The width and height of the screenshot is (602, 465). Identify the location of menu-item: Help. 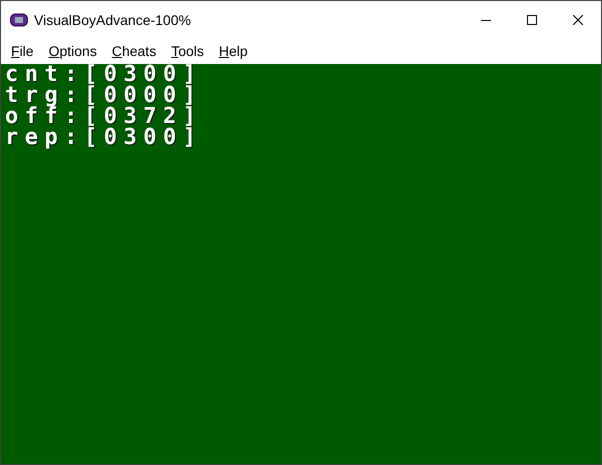
(233, 51).